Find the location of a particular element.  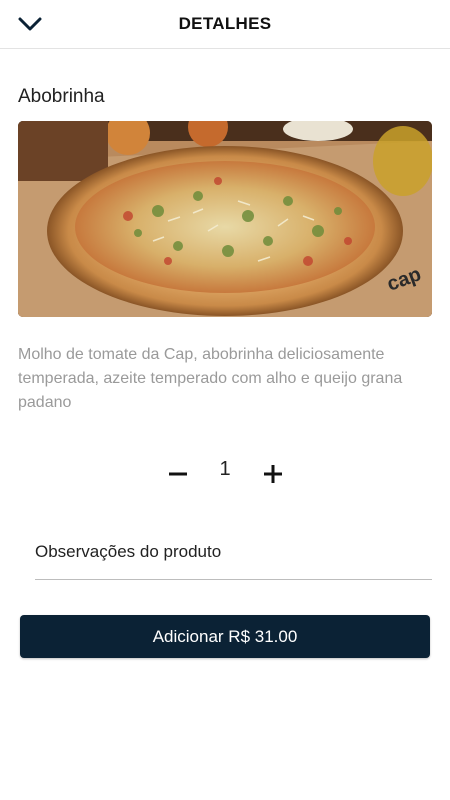

plus-icon is located at coordinates (273, 474).